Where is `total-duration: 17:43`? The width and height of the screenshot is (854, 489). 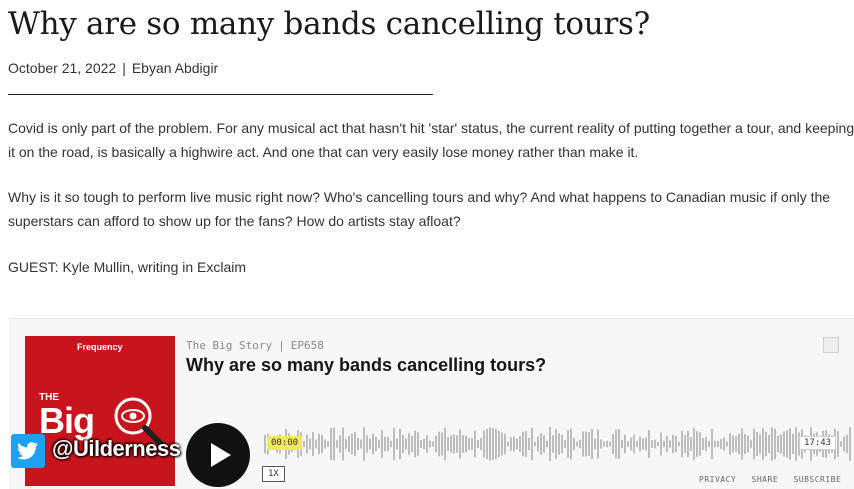
total-duration: 17:43 is located at coordinates (818, 443).